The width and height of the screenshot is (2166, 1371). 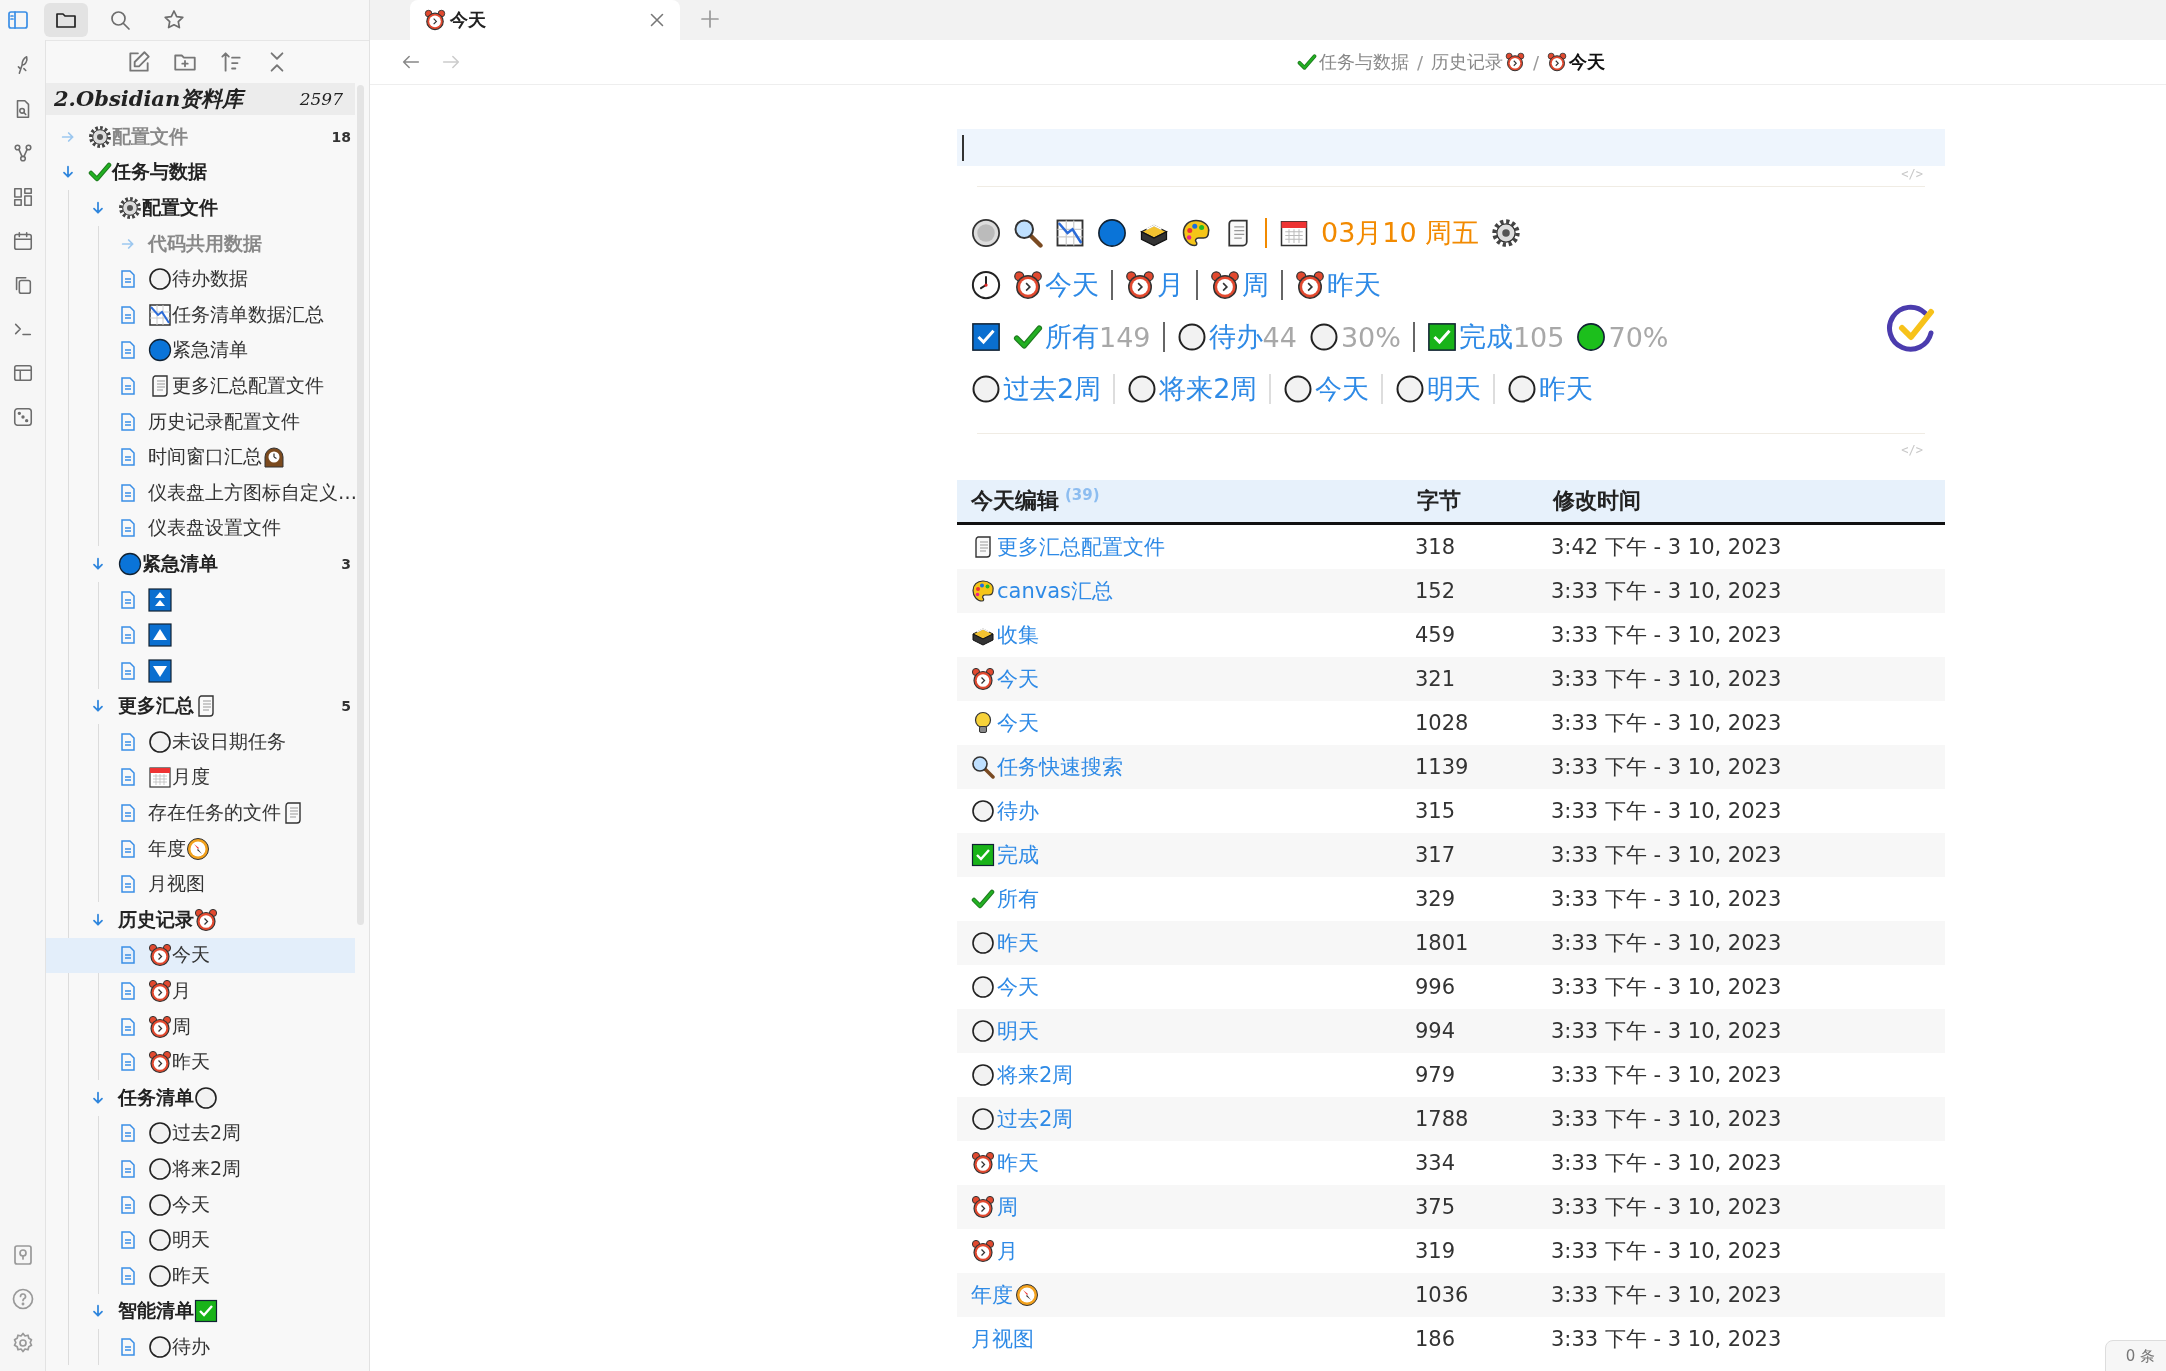 What do you see at coordinates (1154, 285) in the screenshot?
I see `dashboard-link: 月` at bounding box center [1154, 285].